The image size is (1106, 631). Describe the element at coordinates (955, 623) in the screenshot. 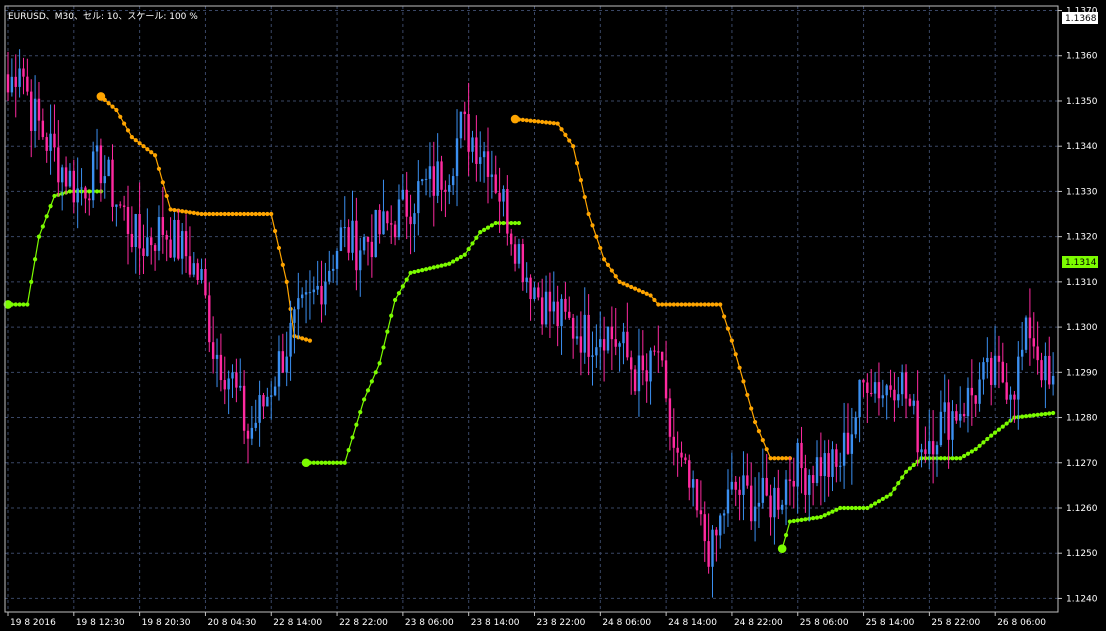

I see `x-tick-label: 25 8 22:00` at that location.